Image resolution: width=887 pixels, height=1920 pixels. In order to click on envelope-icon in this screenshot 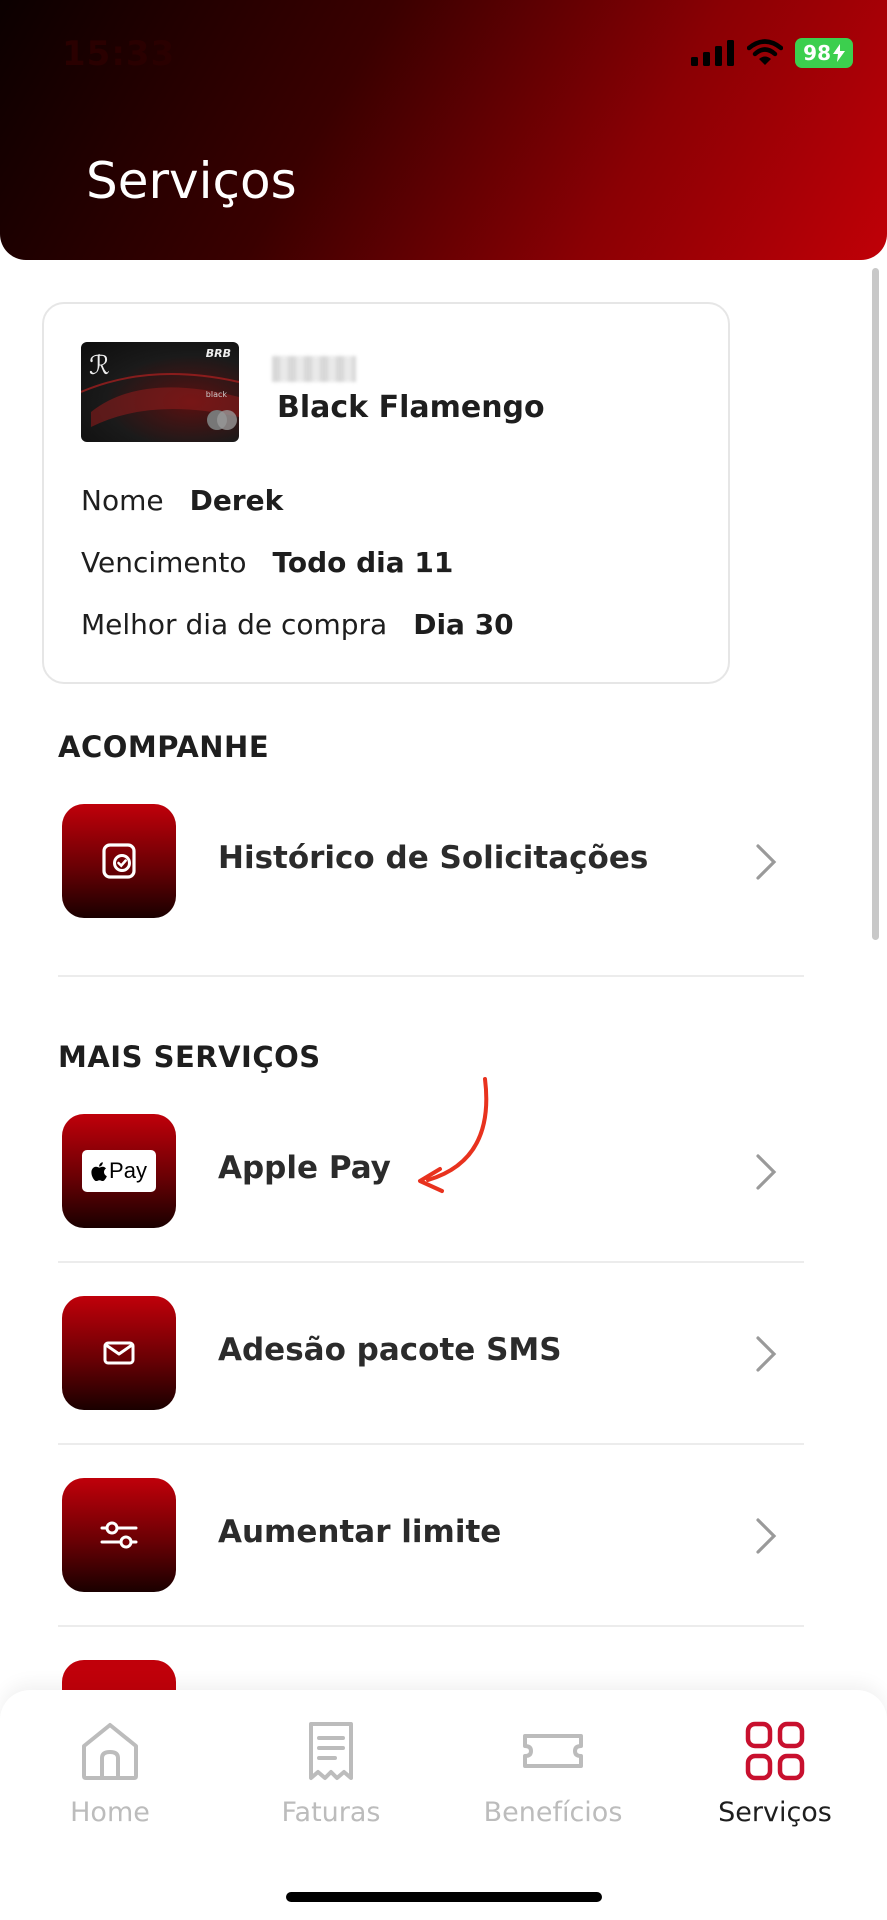, I will do `click(119, 1353)`.